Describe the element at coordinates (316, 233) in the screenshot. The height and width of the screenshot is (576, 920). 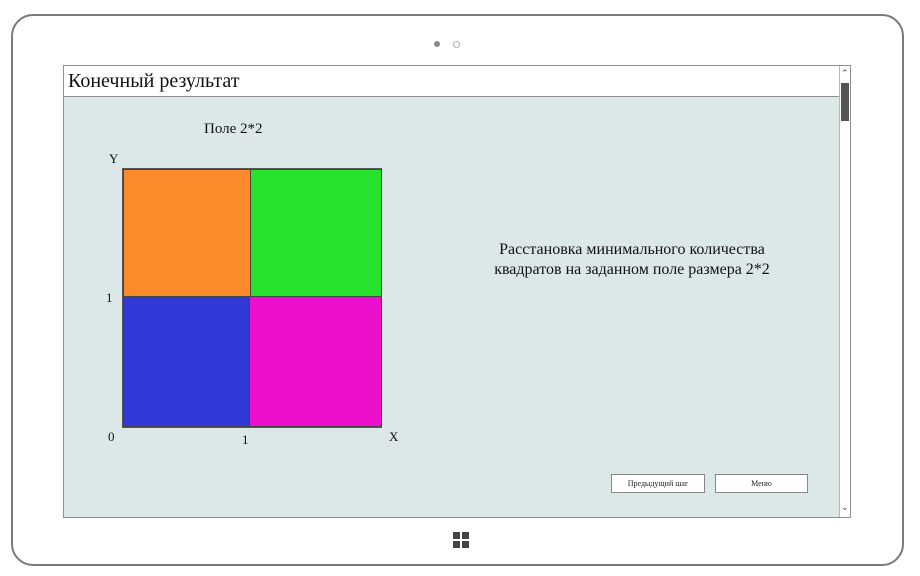
I see `square-top-right` at that location.